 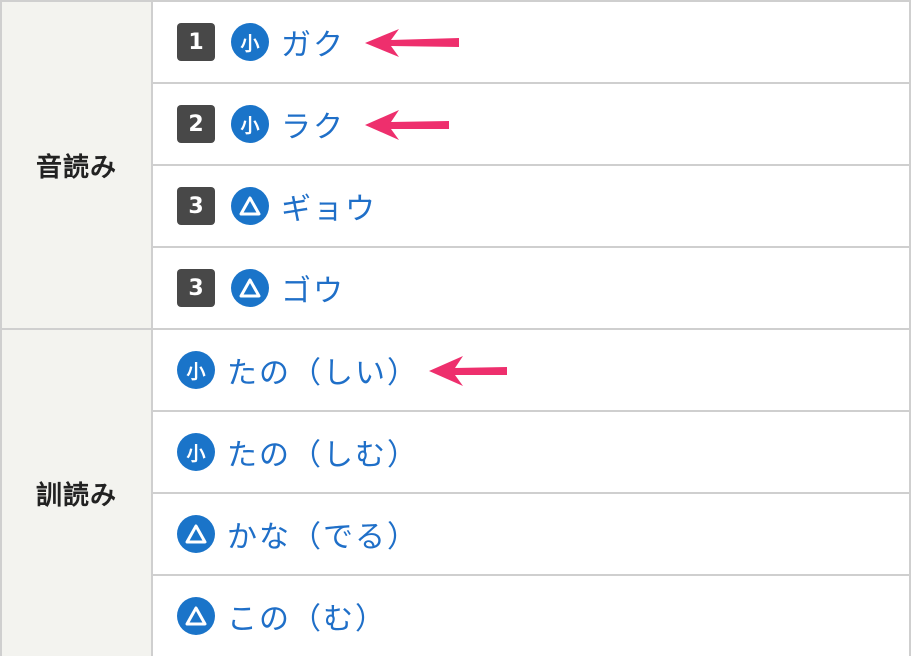 I want to click on reading-link: たの（しい）, so click(x=323, y=370).